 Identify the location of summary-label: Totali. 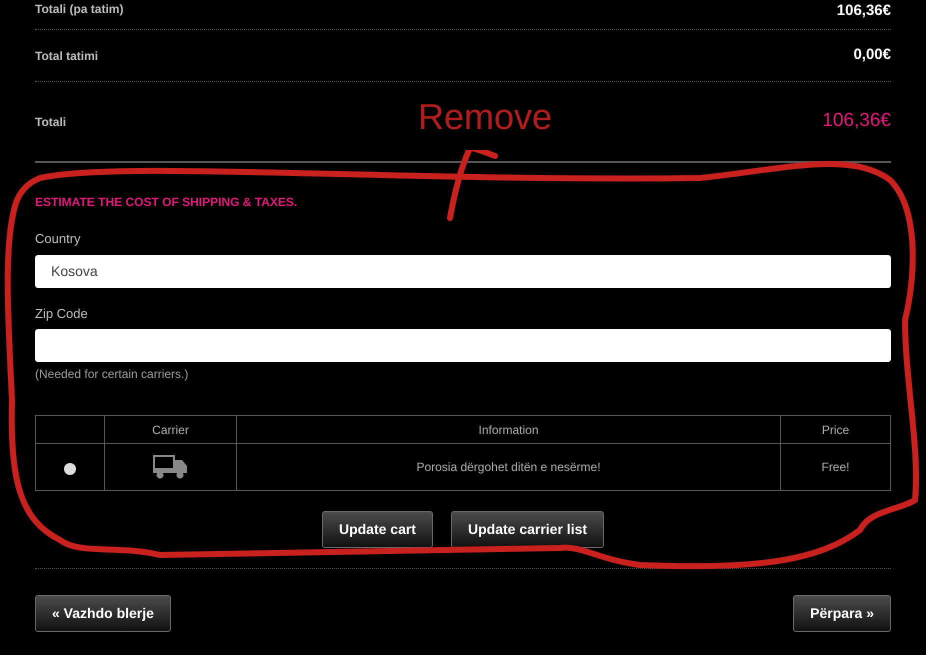
(50, 122).